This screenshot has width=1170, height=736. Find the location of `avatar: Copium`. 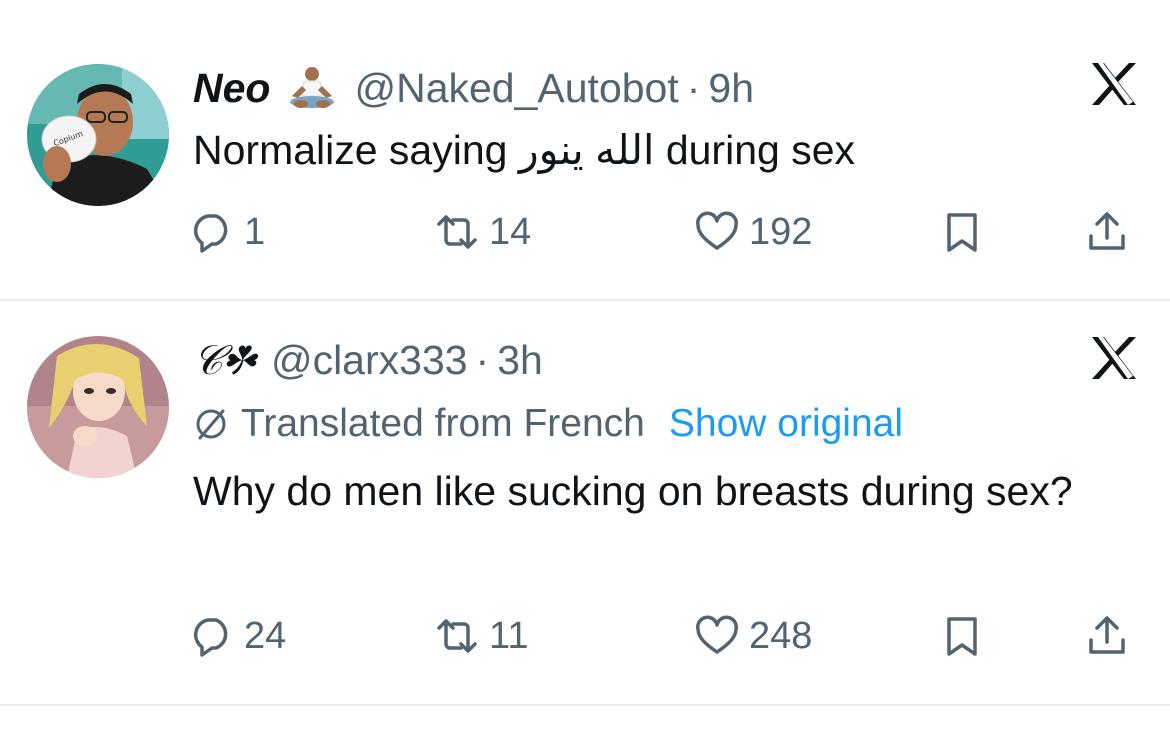

avatar: Copium is located at coordinates (98, 135).